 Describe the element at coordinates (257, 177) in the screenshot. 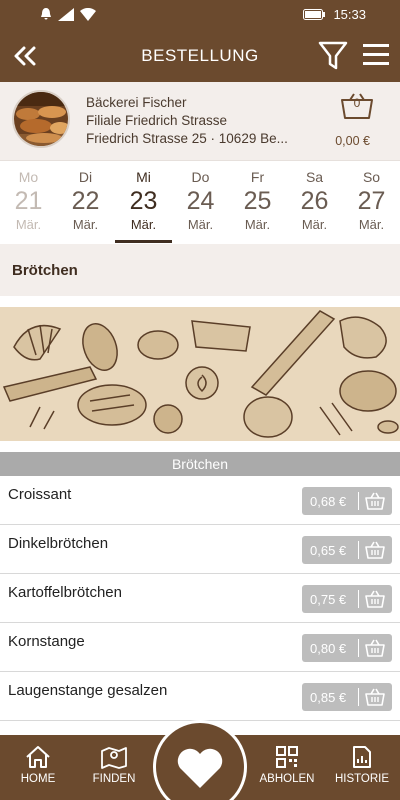

I see `day-name: Fr` at that location.